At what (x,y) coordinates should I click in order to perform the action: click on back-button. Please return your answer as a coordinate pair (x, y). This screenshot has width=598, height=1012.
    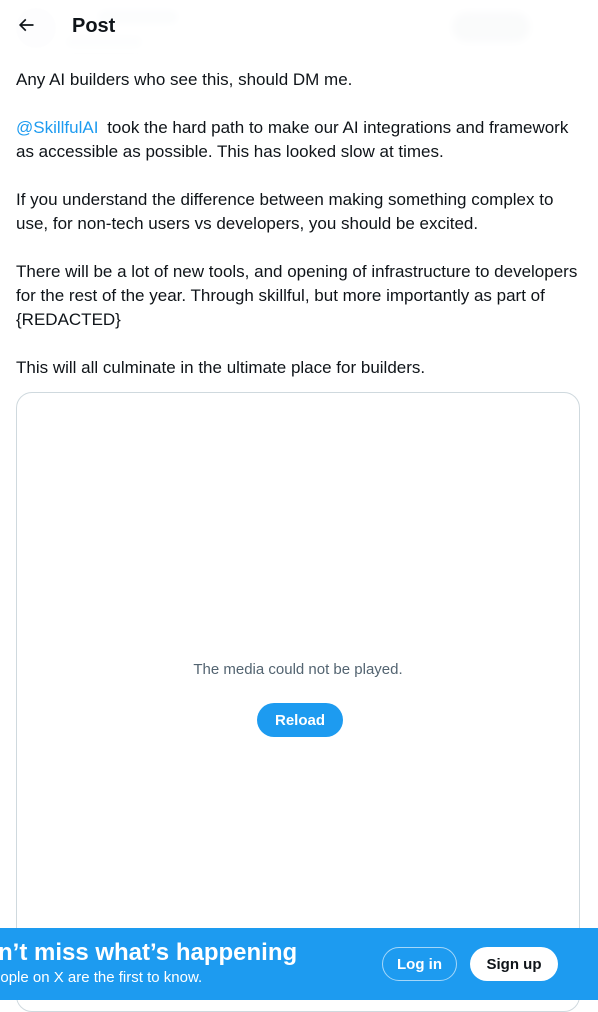
    Looking at the image, I should click on (26, 27).